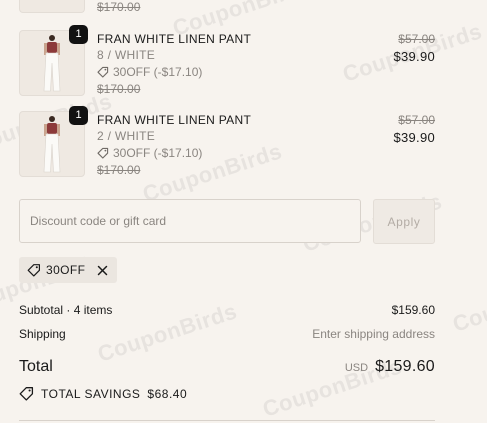  I want to click on subtotal-row: Subtotal · 4 items $159.60, so click(227, 310).